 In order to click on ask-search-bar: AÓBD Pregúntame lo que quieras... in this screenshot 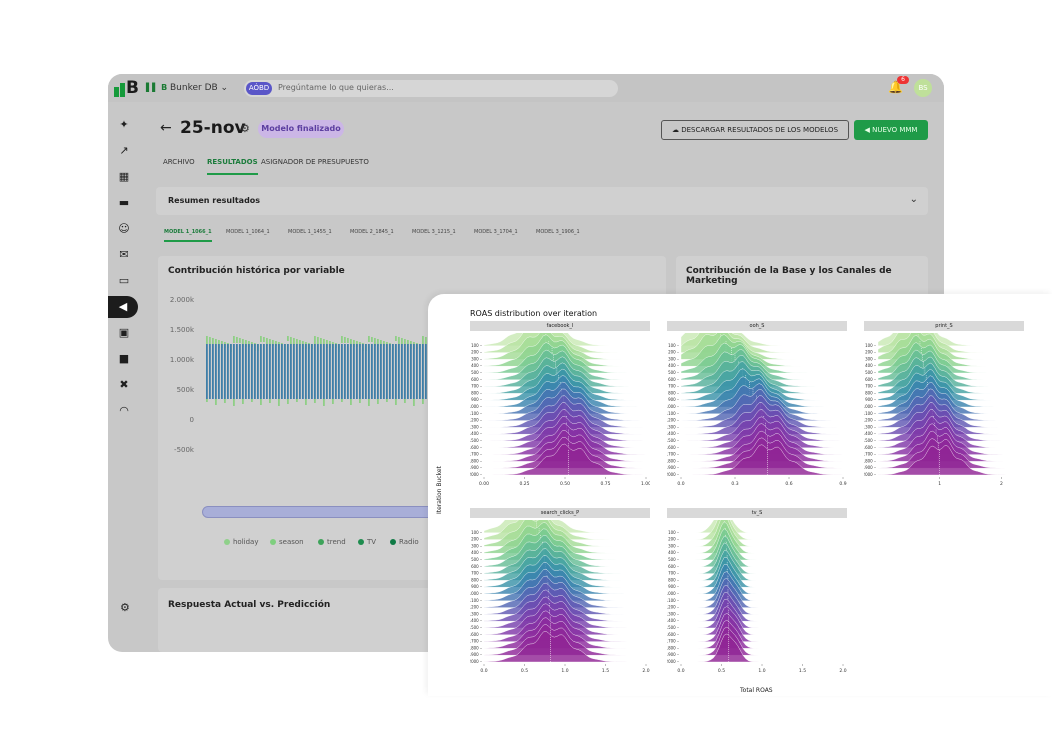, I will do `click(431, 88)`.